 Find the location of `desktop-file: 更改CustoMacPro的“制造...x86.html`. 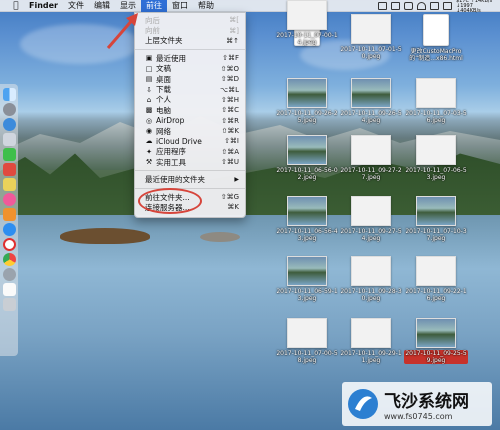

desktop-file: 更改CustoMacPro的“制造...x86.html is located at coordinates (436, 38).